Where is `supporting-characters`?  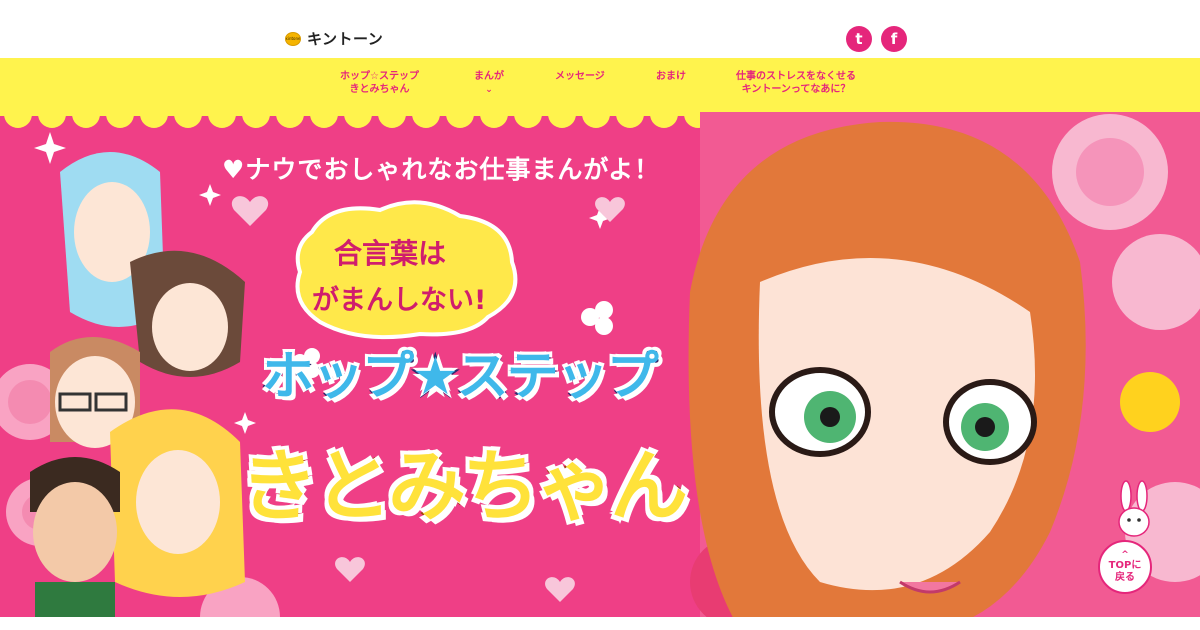 supporting-characters is located at coordinates (137, 391).